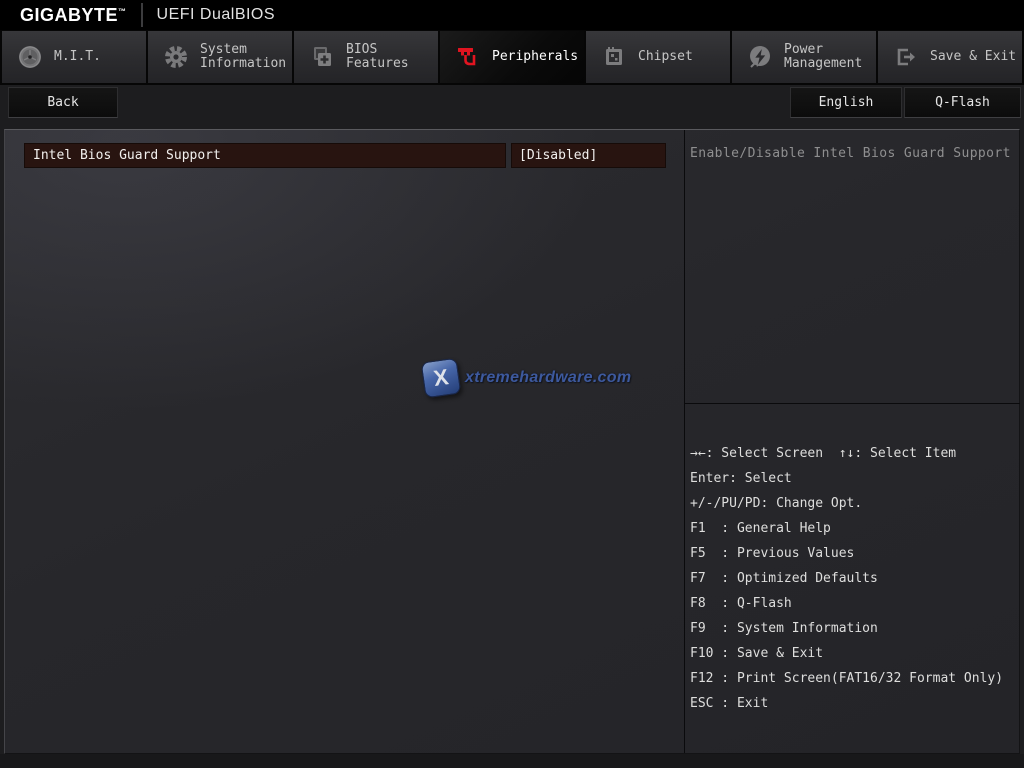  What do you see at coordinates (176, 57) in the screenshot?
I see `gear-icon` at bounding box center [176, 57].